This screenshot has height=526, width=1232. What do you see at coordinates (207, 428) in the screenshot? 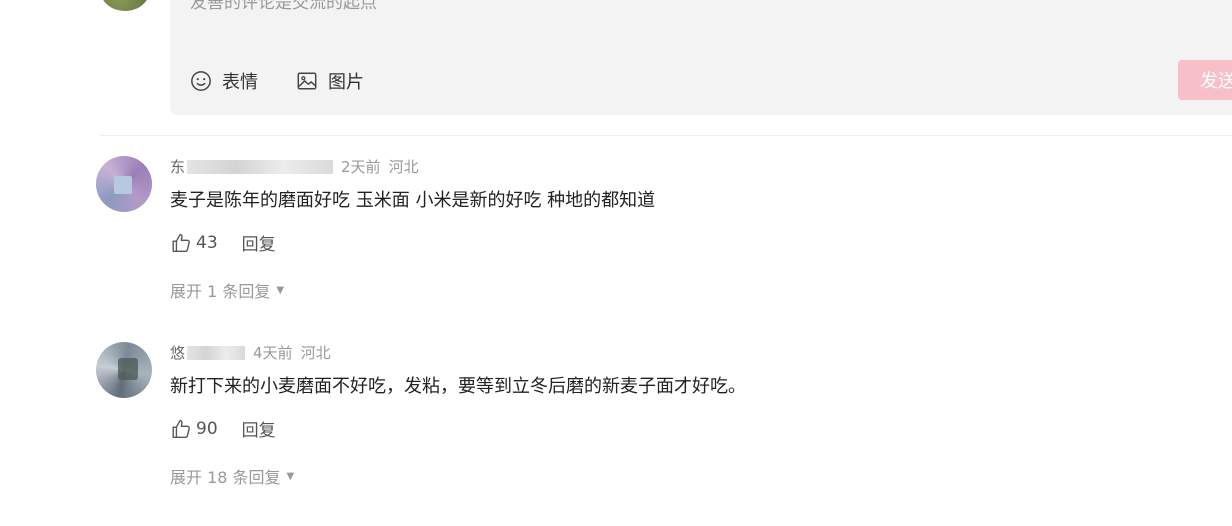
I see `like-count: 90` at bounding box center [207, 428].